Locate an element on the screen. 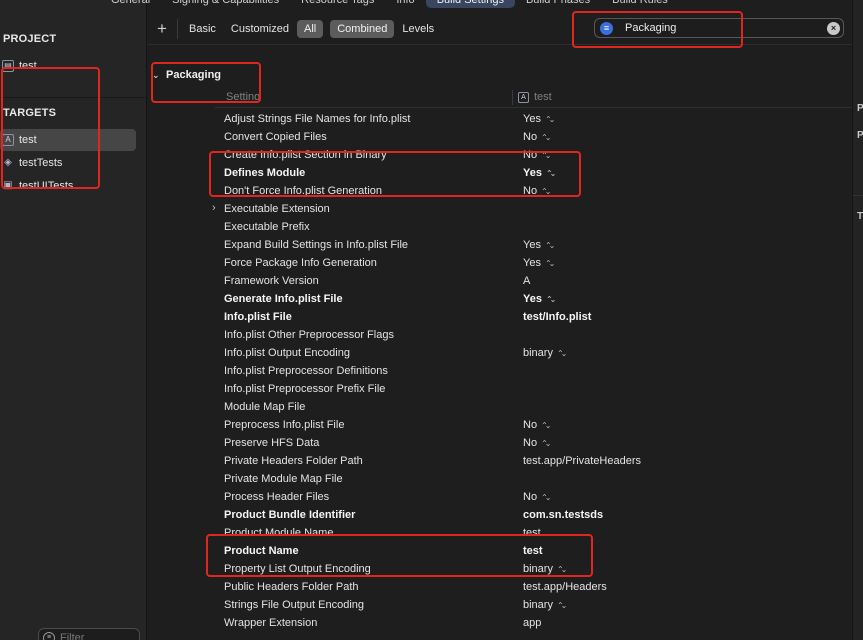  setting-row: Info.plist File test/Info.plist is located at coordinates (499, 317).